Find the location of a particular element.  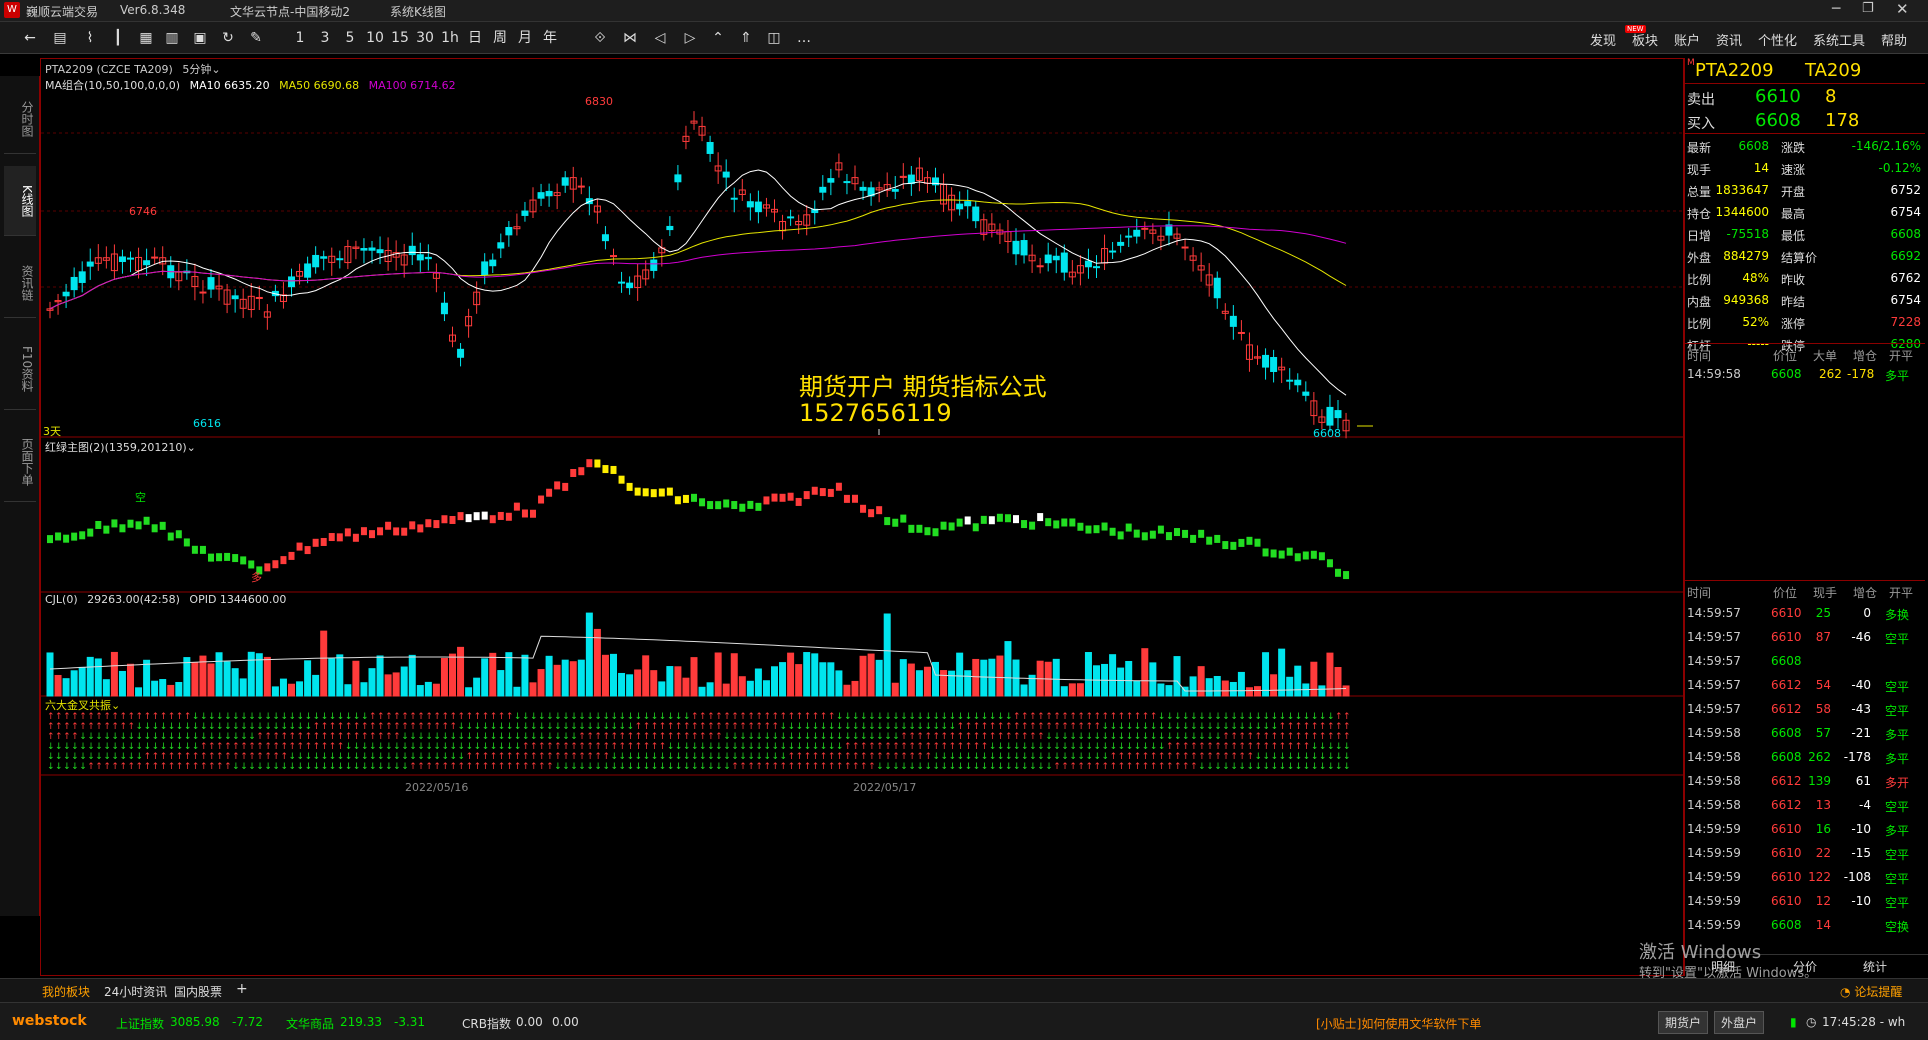

kline-menu: 系统K线图 is located at coordinates (418, 11).